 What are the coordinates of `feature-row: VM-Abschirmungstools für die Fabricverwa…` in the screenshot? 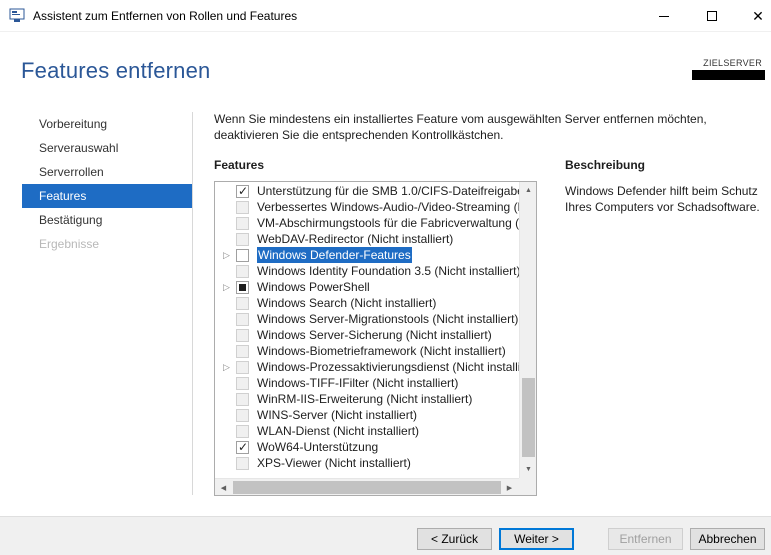 It's located at (371, 223).